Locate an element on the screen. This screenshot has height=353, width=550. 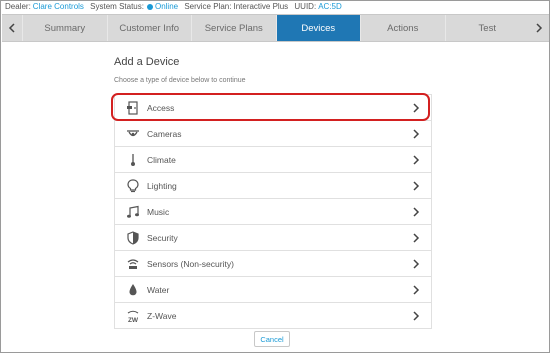
thermometer-icon is located at coordinates (133, 160).